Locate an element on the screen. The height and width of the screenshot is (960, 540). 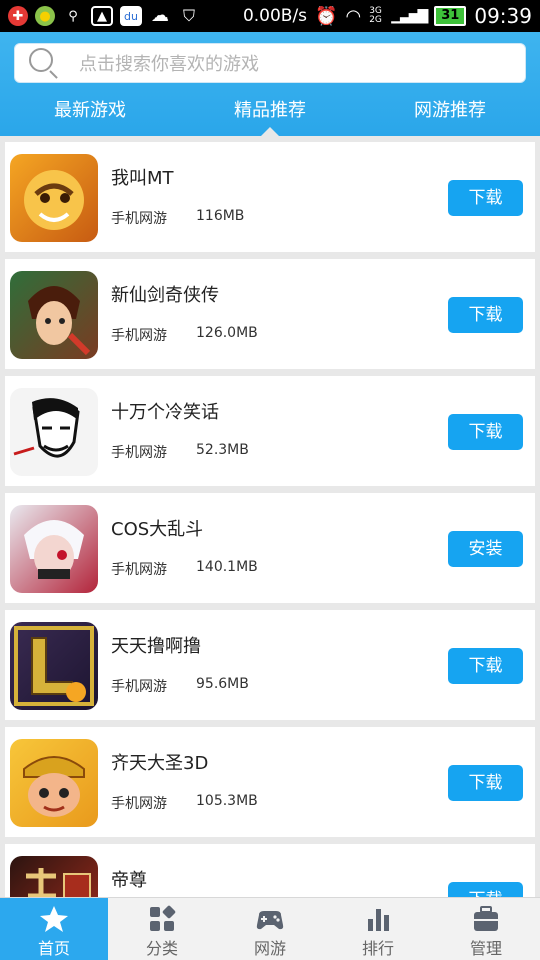
nav-online-games: 网游 is located at coordinates (270, 929).